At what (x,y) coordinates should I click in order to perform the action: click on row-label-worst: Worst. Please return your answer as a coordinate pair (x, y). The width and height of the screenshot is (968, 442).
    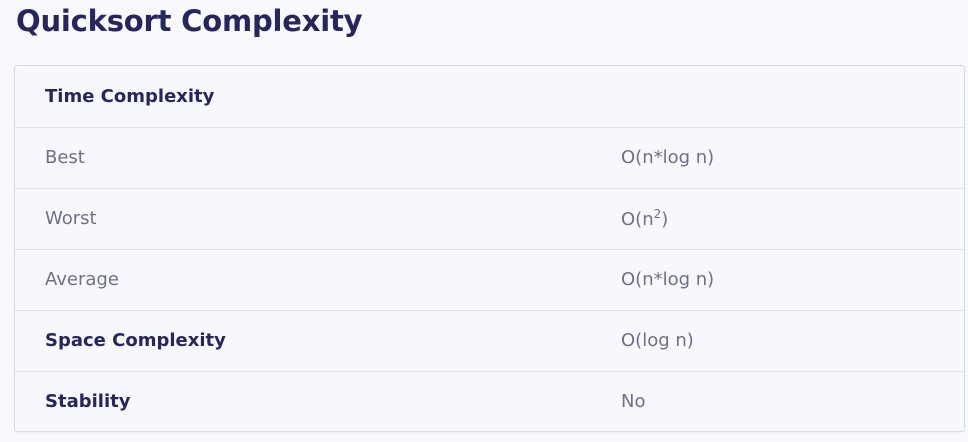
    Looking at the image, I should click on (303, 218).